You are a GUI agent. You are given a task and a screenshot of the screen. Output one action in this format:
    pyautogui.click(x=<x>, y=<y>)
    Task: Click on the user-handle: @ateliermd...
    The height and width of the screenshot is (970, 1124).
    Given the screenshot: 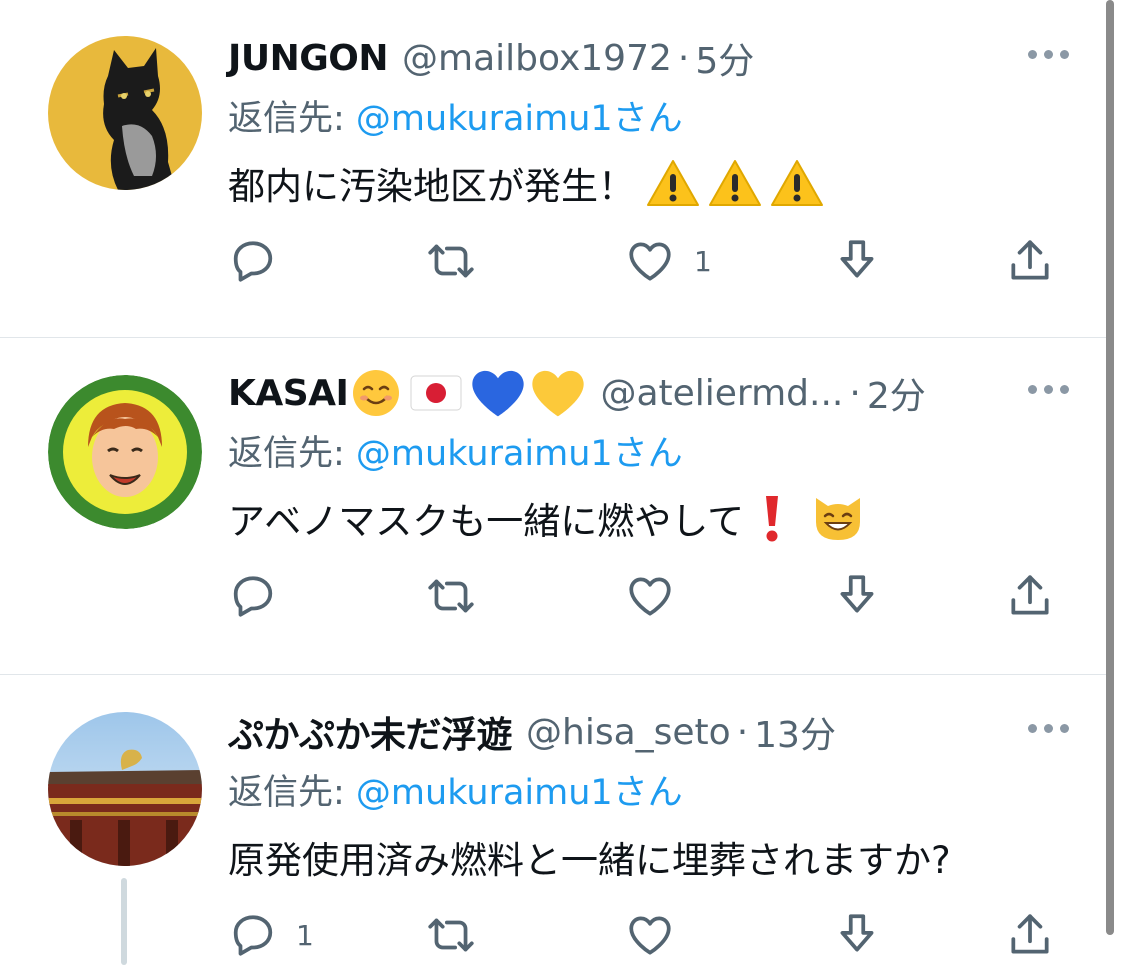 What is the action you would take?
    pyautogui.click(x=721, y=393)
    